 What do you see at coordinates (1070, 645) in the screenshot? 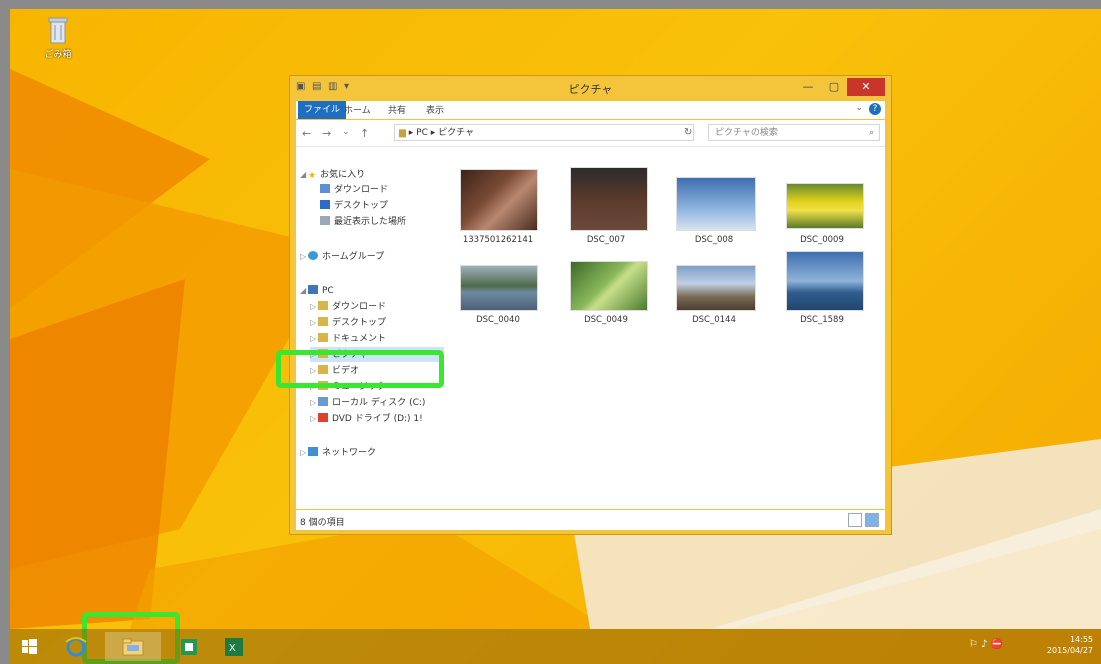
I see `clock: 14:55 2015/04/27` at bounding box center [1070, 645].